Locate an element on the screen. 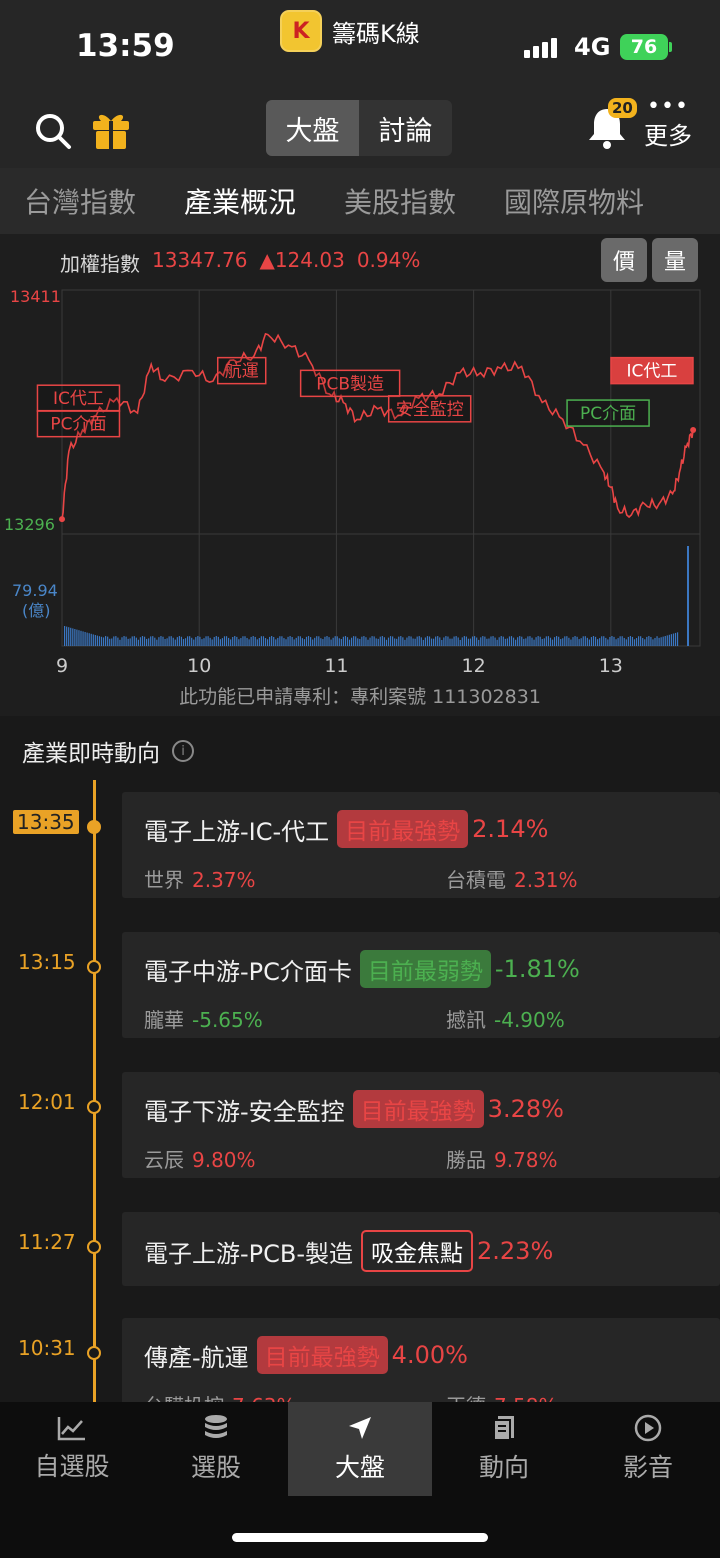 This screenshot has width=720, height=1558. stock-2: 撼訊 -4.90% is located at coordinates (505, 1018).